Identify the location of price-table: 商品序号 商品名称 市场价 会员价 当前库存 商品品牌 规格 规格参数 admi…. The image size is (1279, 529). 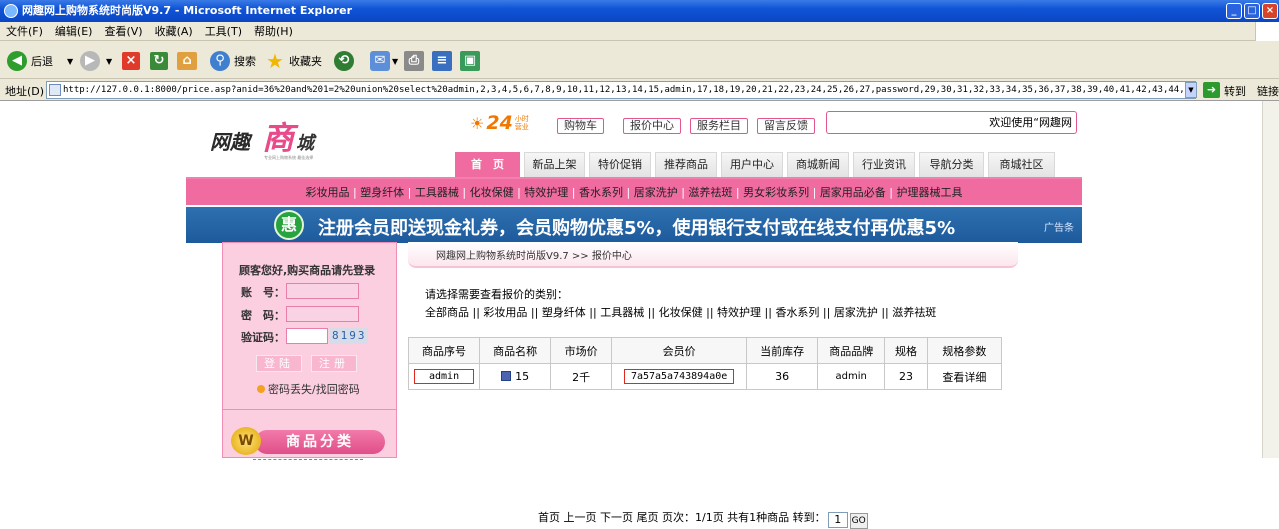
(705, 363).